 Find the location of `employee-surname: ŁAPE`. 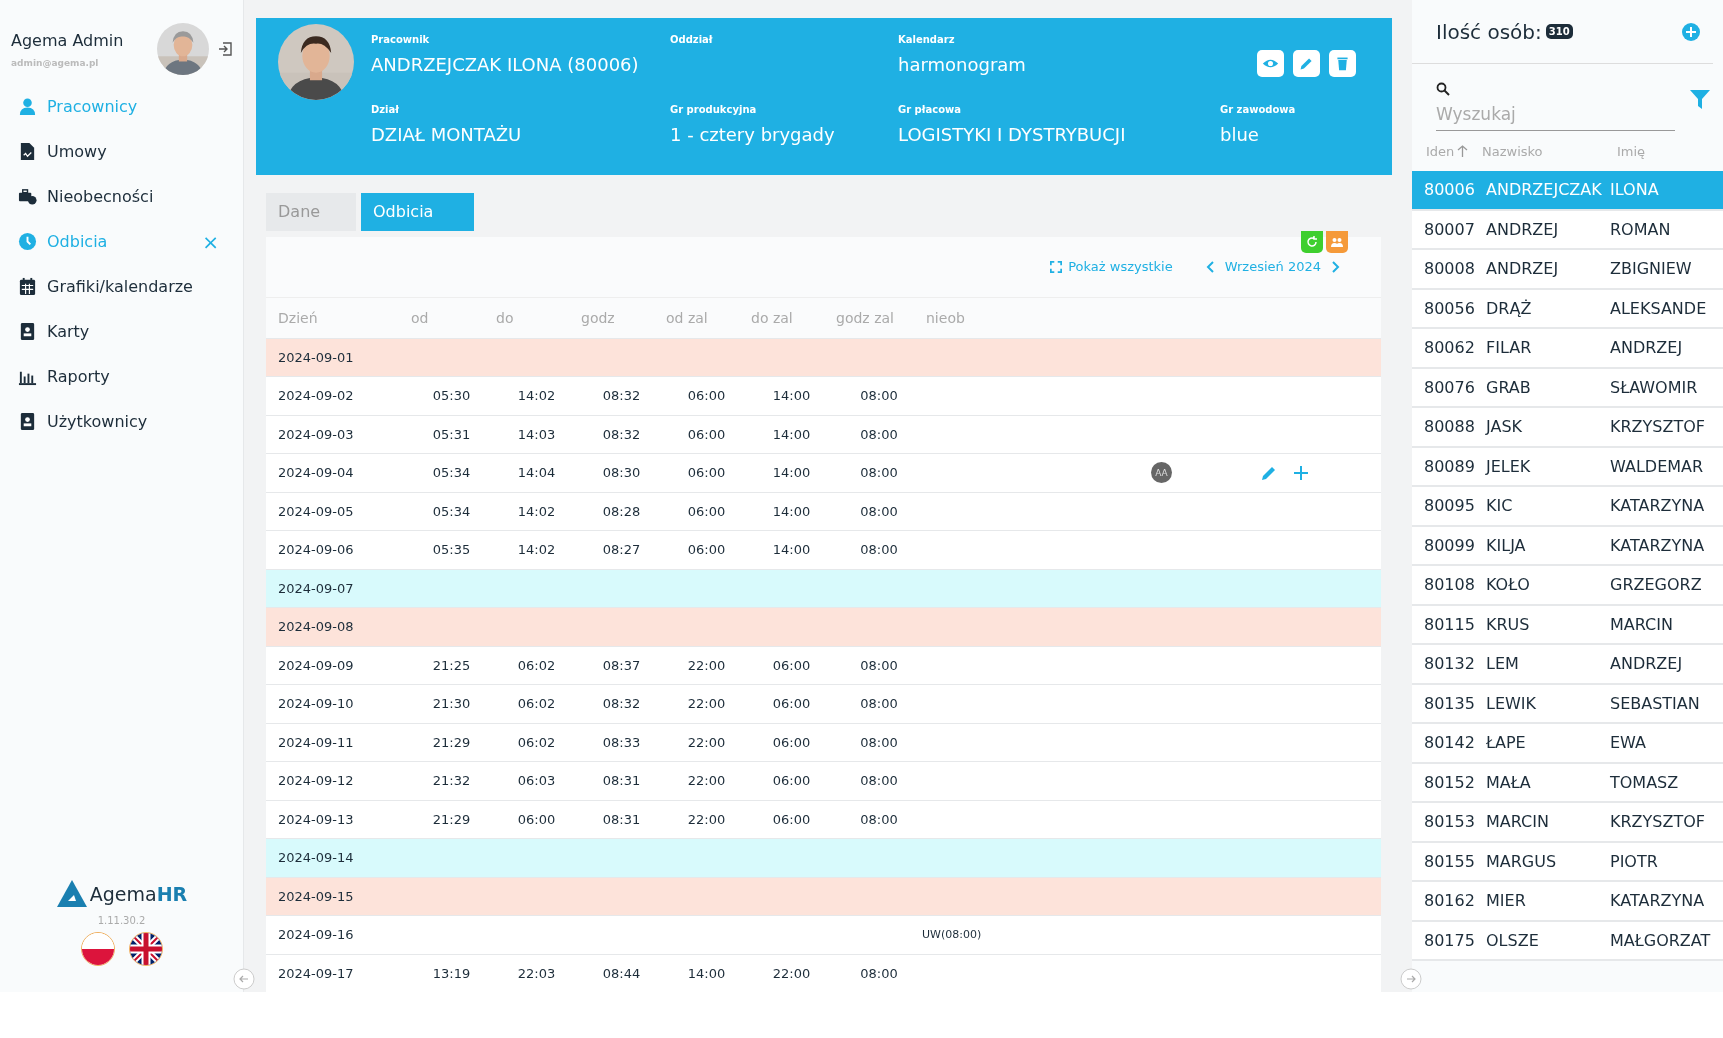

employee-surname: ŁAPE is located at coordinates (1506, 743).